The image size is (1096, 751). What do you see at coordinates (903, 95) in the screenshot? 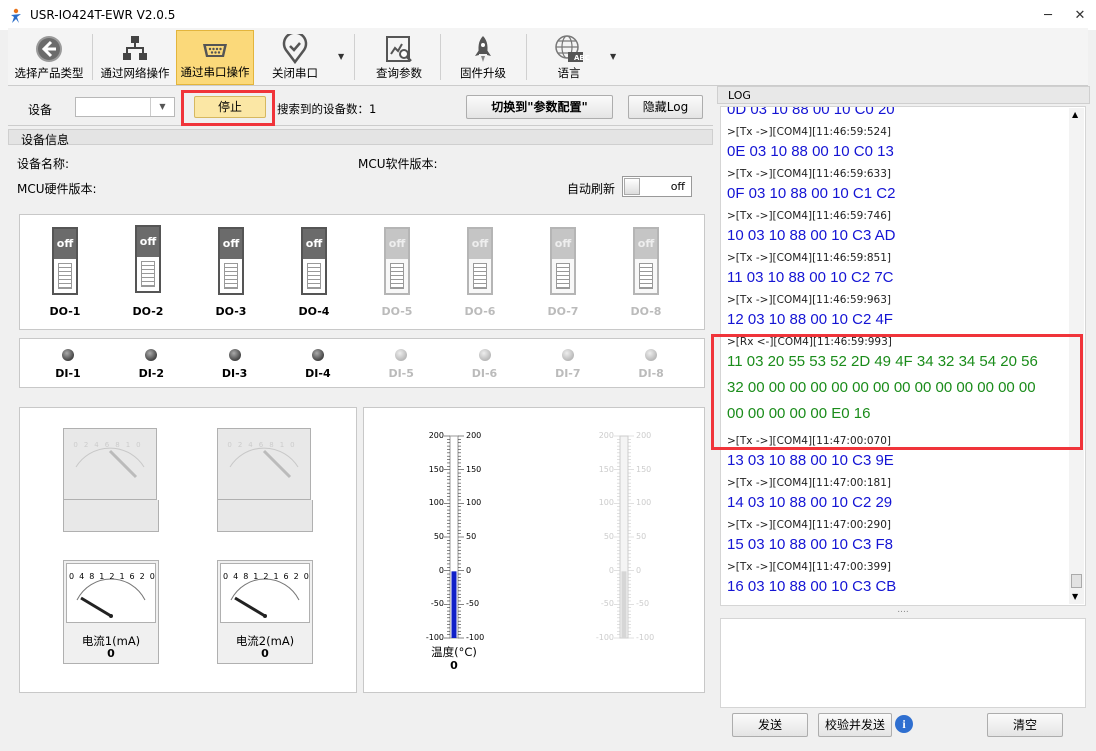
I see `log-header: LOG` at bounding box center [903, 95].